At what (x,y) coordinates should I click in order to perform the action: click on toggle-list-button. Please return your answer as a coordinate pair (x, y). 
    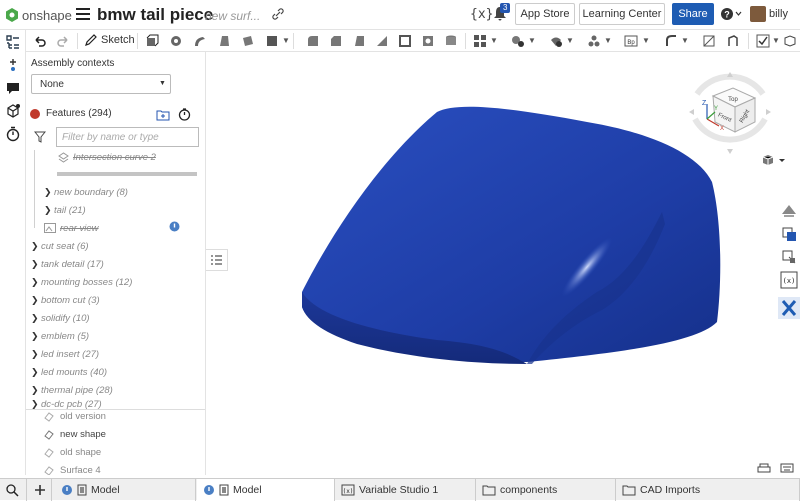
    Looking at the image, I should click on (217, 260).